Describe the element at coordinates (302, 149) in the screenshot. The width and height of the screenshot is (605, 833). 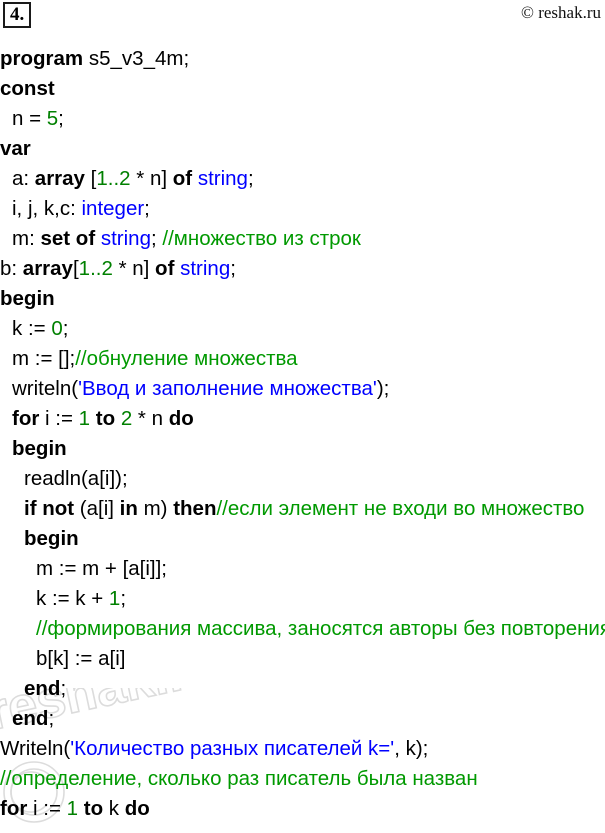
I see `code-line: var` at that location.